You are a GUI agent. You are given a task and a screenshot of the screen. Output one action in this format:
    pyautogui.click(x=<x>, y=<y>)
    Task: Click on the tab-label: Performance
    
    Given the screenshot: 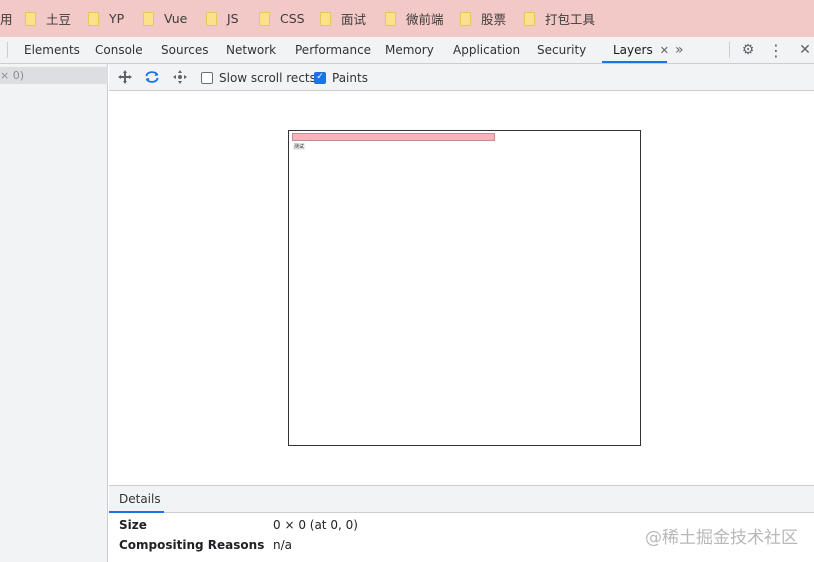 What is the action you would take?
    pyautogui.click(x=333, y=50)
    